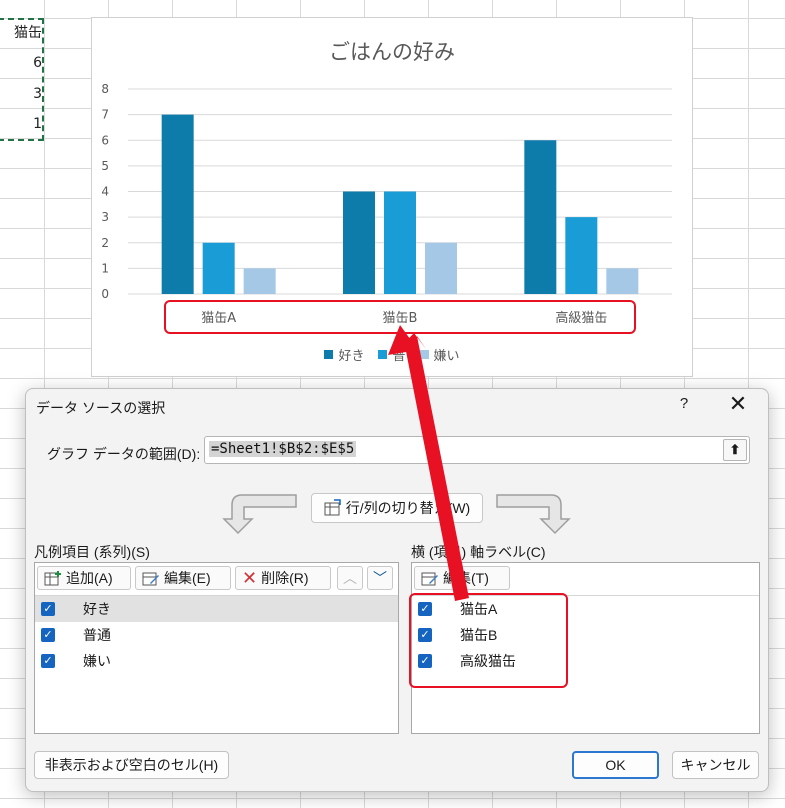 Image resolution: width=785 pixels, height=808 pixels. I want to click on move-up-button: ︿, so click(350, 578).